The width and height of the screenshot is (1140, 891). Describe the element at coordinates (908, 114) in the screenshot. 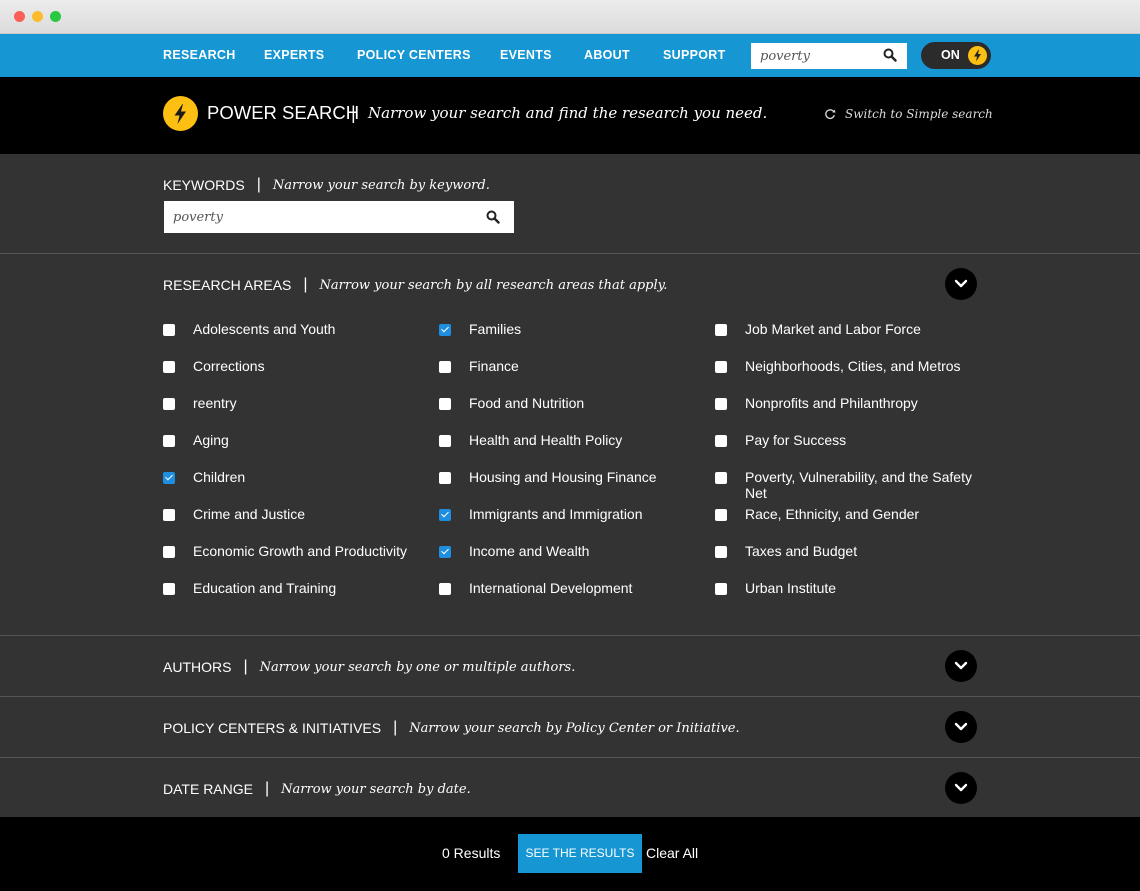

I see `switch-simple-search-link: Switch to Simple search` at that location.